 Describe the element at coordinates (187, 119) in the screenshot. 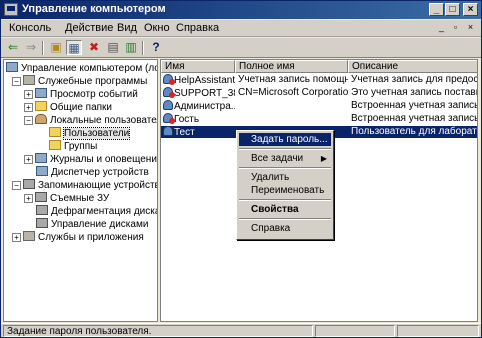

I see `user-name: Гость` at that location.